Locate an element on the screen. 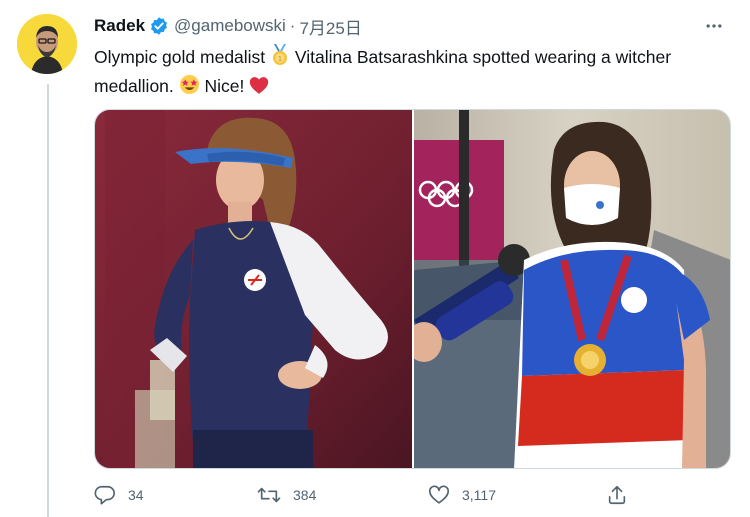 This screenshot has height=517, width=750. thread-line is located at coordinates (48, 300).